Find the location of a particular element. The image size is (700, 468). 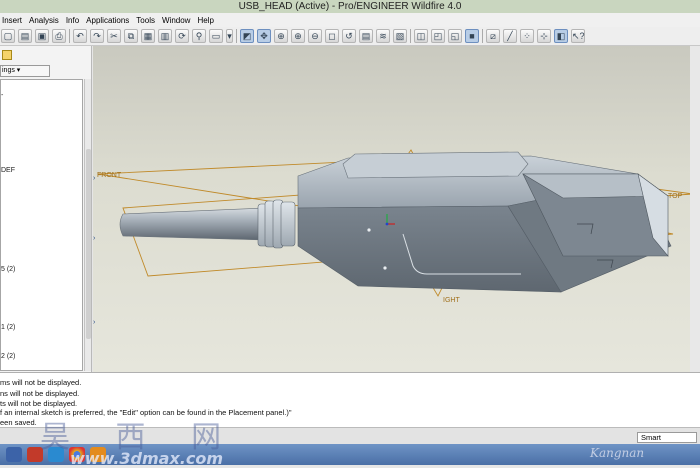

site-watermark-url: www.3dmax.com is located at coordinates (146, 458).